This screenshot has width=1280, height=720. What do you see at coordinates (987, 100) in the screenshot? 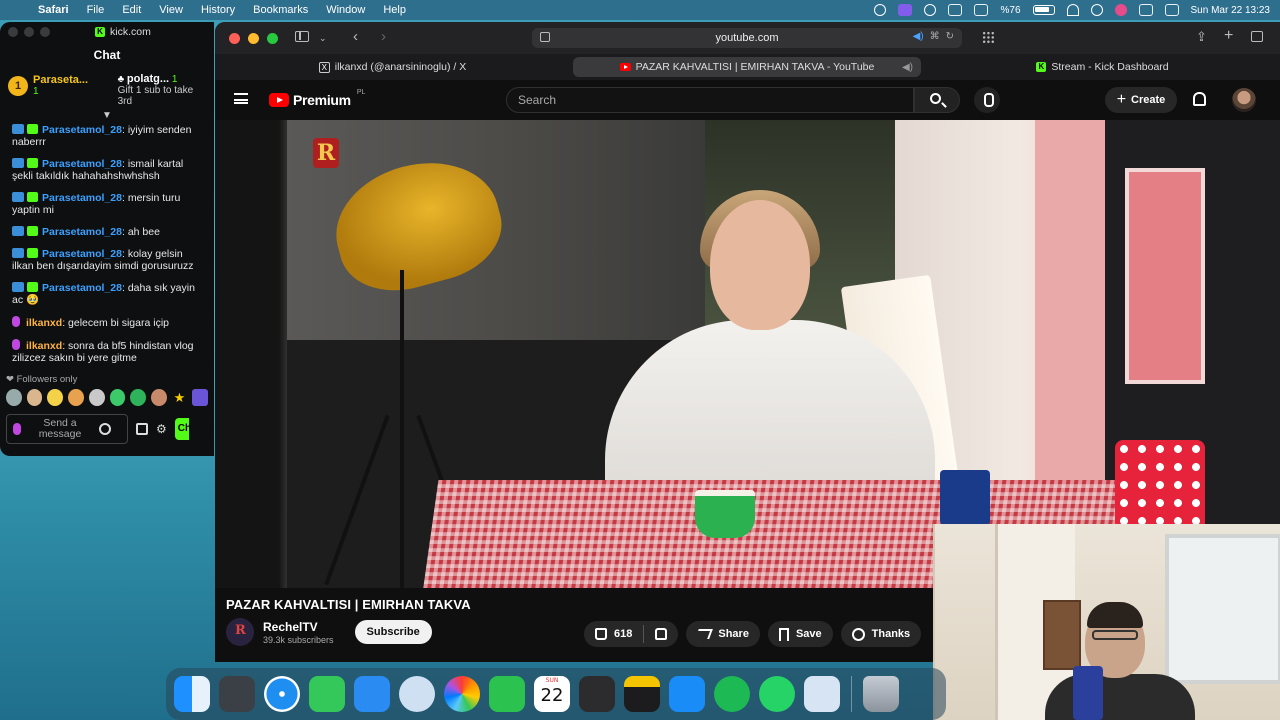
I see `voice-search-button` at bounding box center [987, 100].